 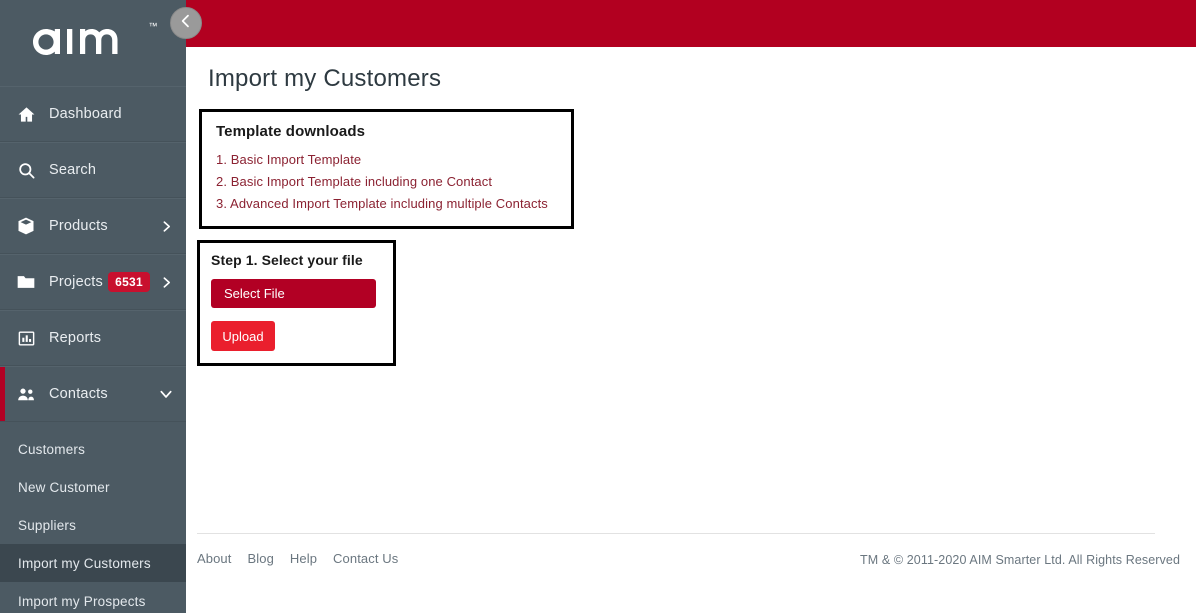 I want to click on sidebar-item-products: Products, so click(x=93, y=226).